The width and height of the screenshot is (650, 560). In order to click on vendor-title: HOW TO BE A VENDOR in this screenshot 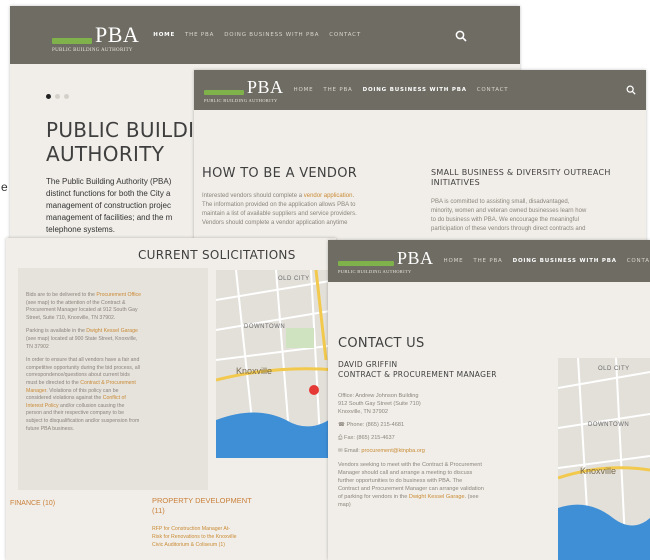, I will do `click(280, 173)`.